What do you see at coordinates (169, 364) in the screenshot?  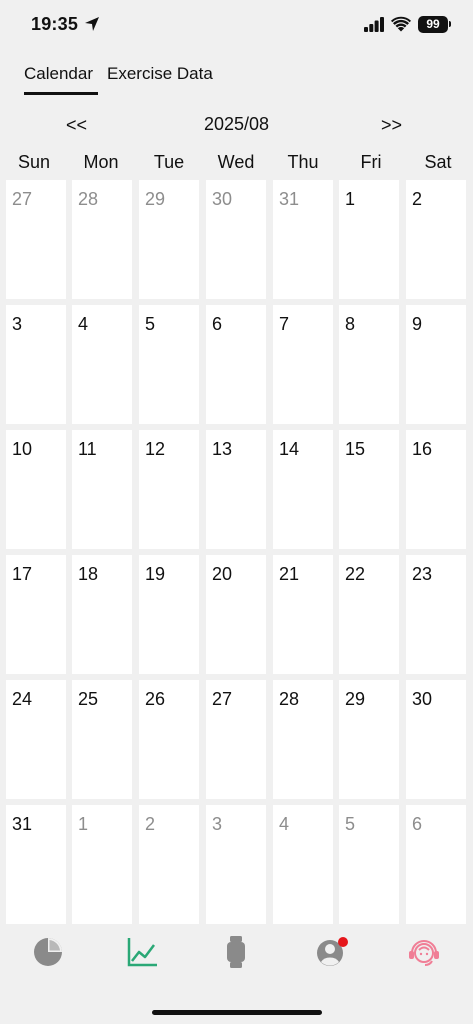 I see `calendar-day-cell: 5` at bounding box center [169, 364].